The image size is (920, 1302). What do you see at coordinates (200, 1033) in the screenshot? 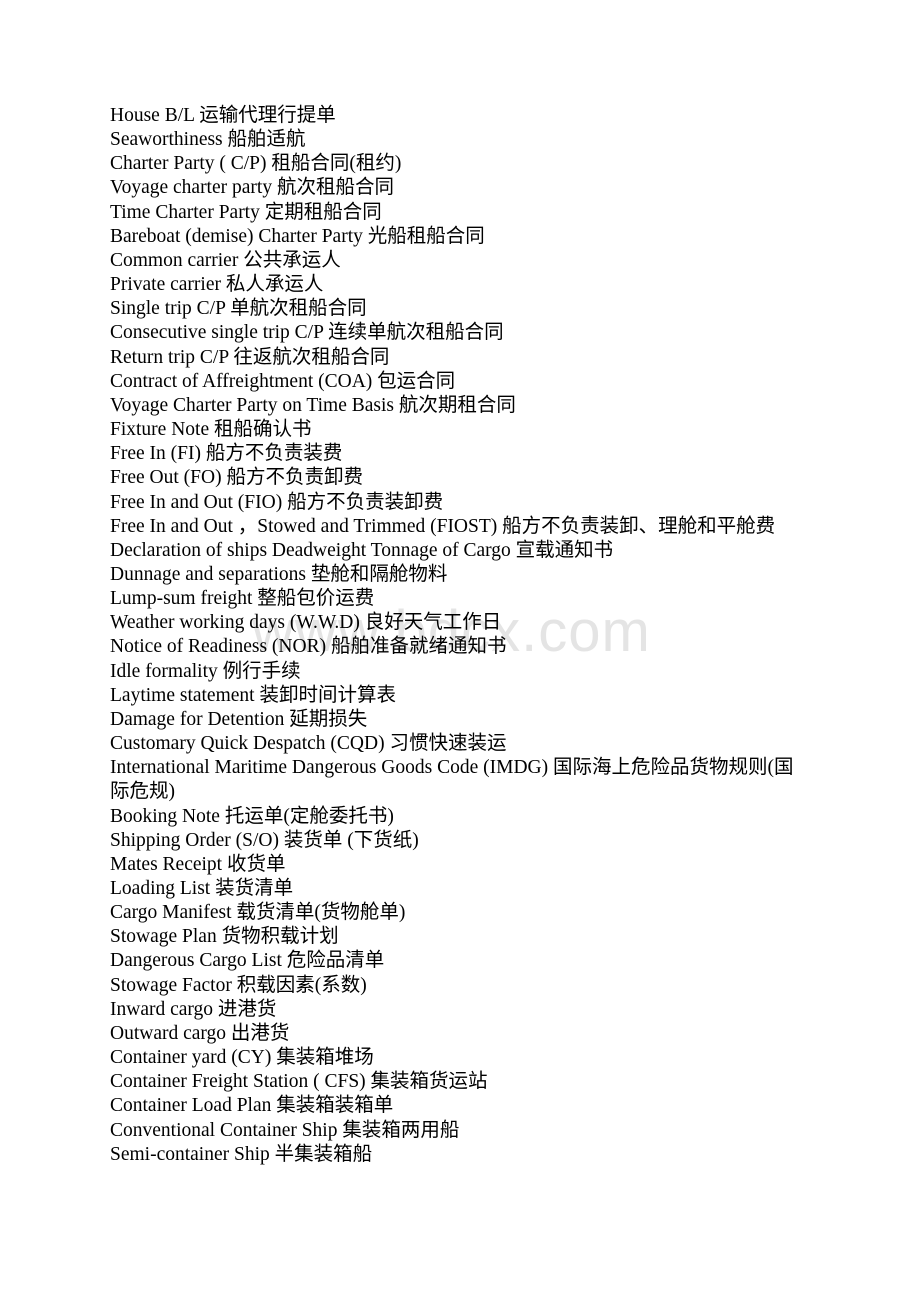
I see `glossary-line: Outward cargo 出港货` at bounding box center [200, 1033].